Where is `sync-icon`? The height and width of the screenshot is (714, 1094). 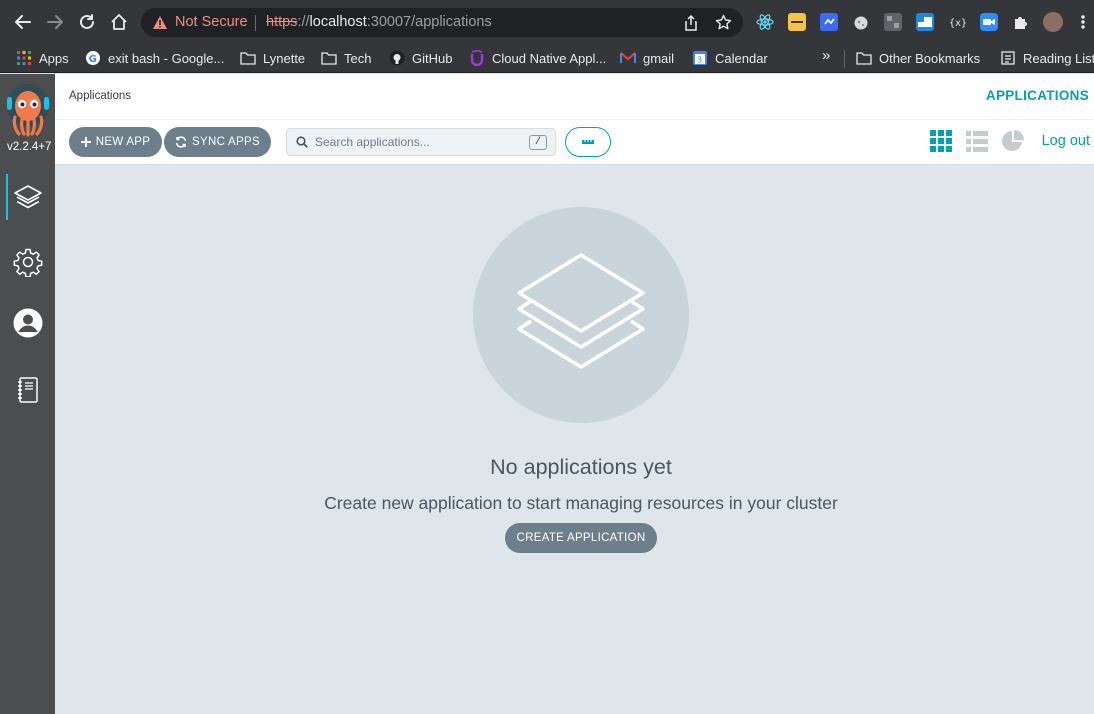 sync-icon is located at coordinates (181, 142).